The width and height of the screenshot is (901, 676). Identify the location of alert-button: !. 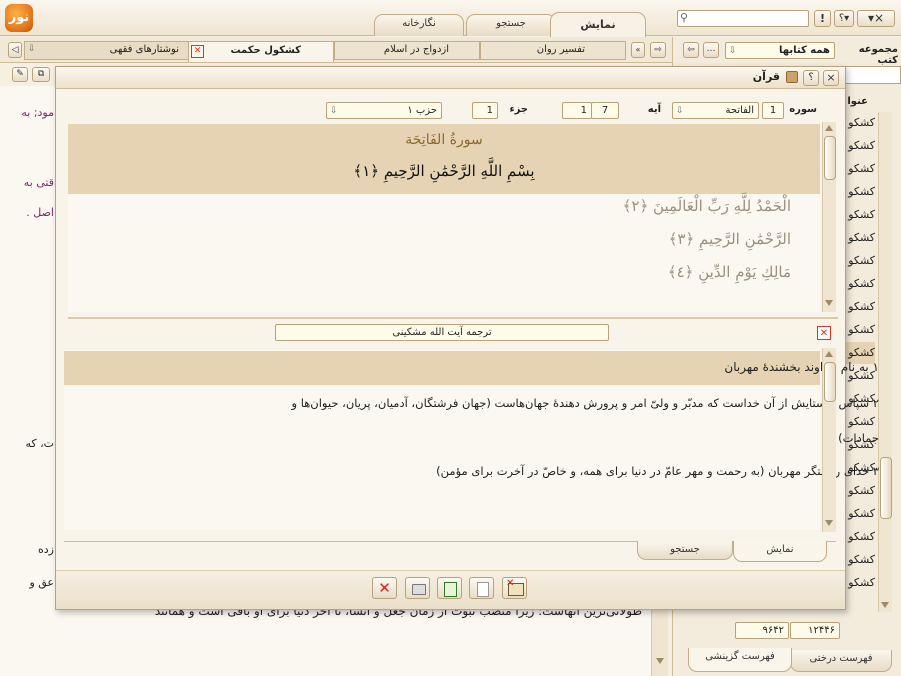
(822, 18).